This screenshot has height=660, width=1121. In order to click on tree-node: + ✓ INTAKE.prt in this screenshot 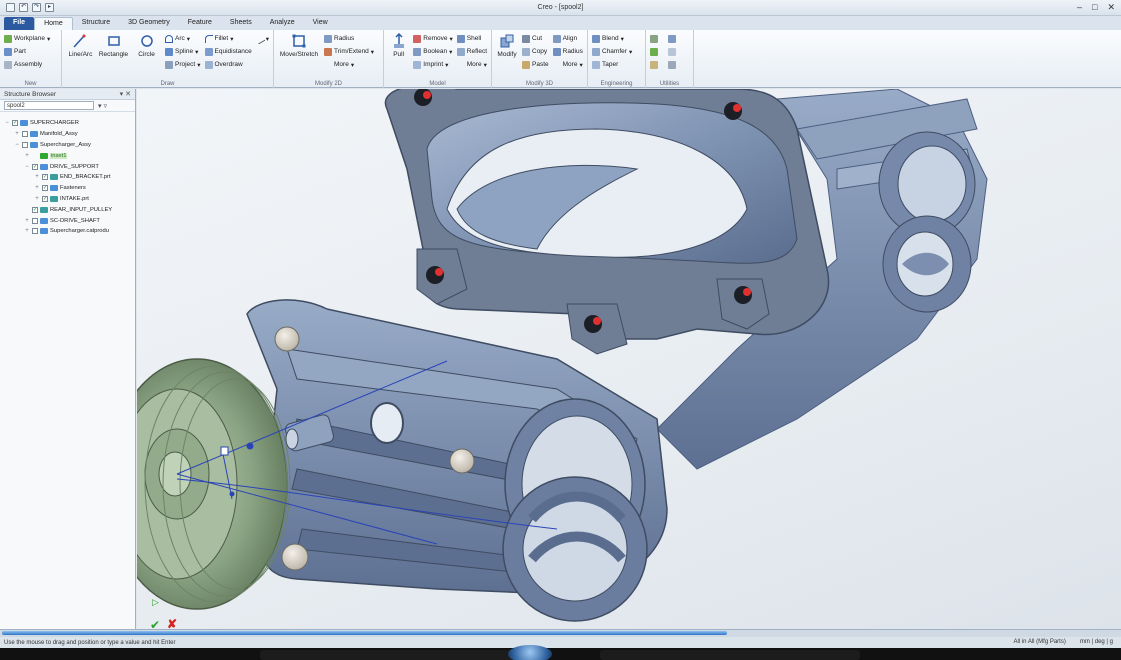, I will do `click(69, 199)`.